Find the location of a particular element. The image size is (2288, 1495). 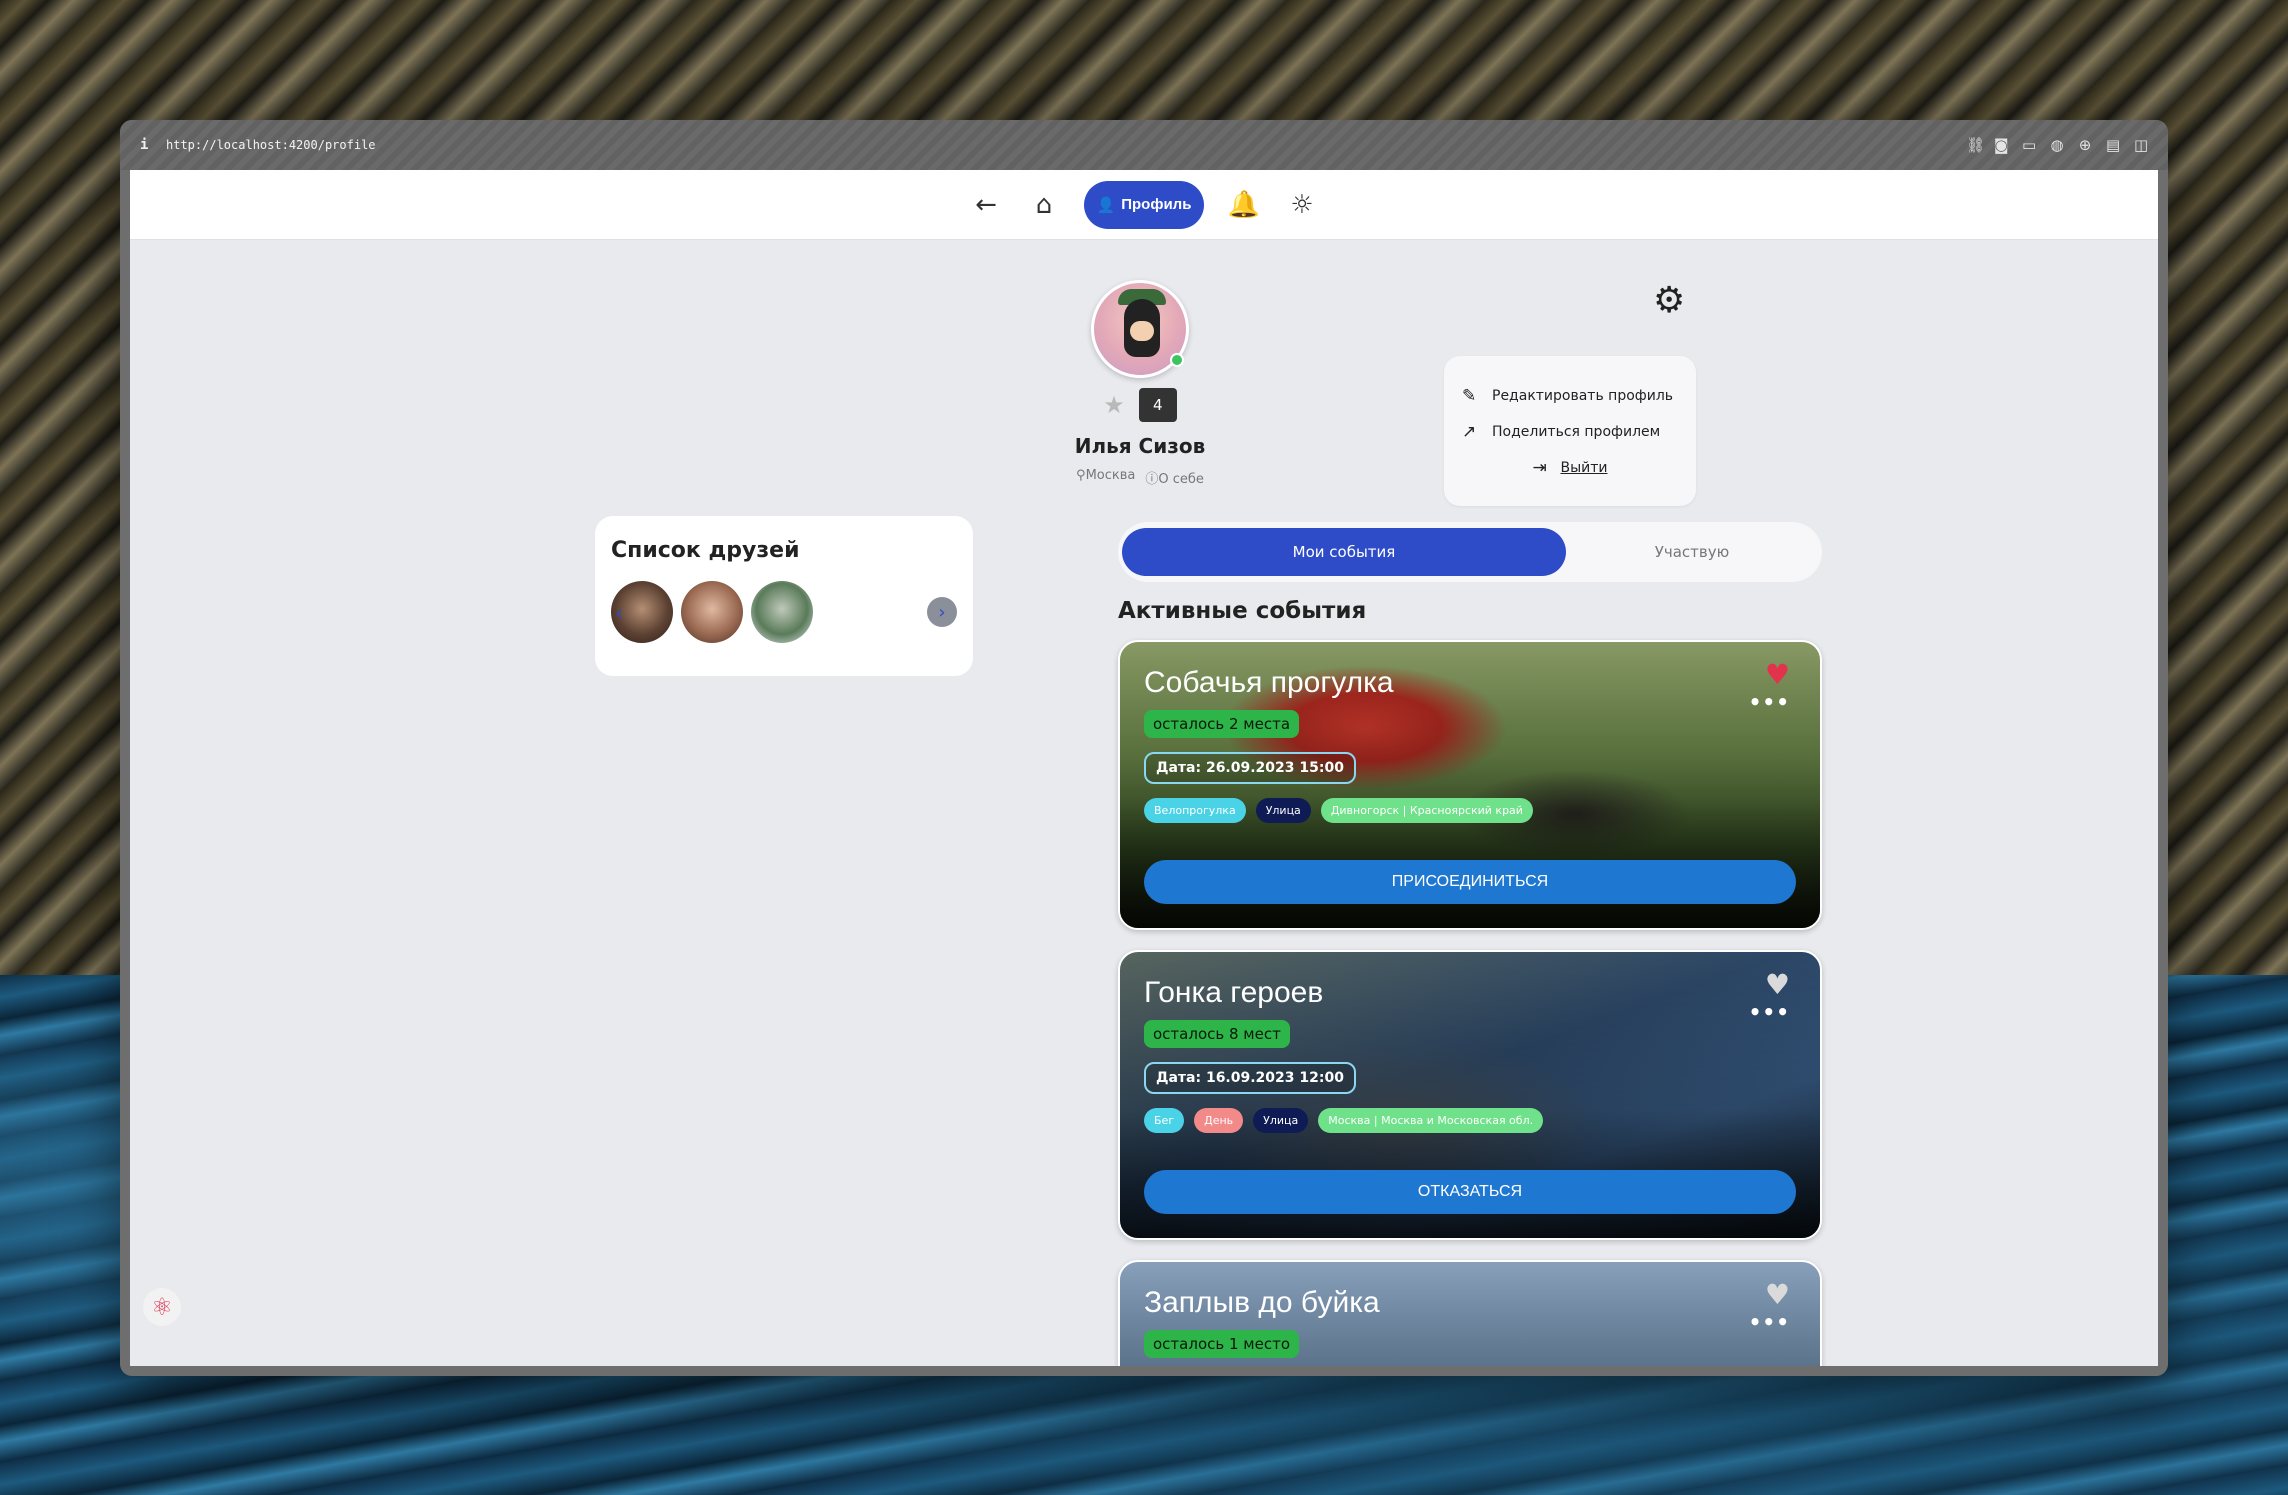

profile-name: Илья Сизов is located at coordinates (1140, 446).